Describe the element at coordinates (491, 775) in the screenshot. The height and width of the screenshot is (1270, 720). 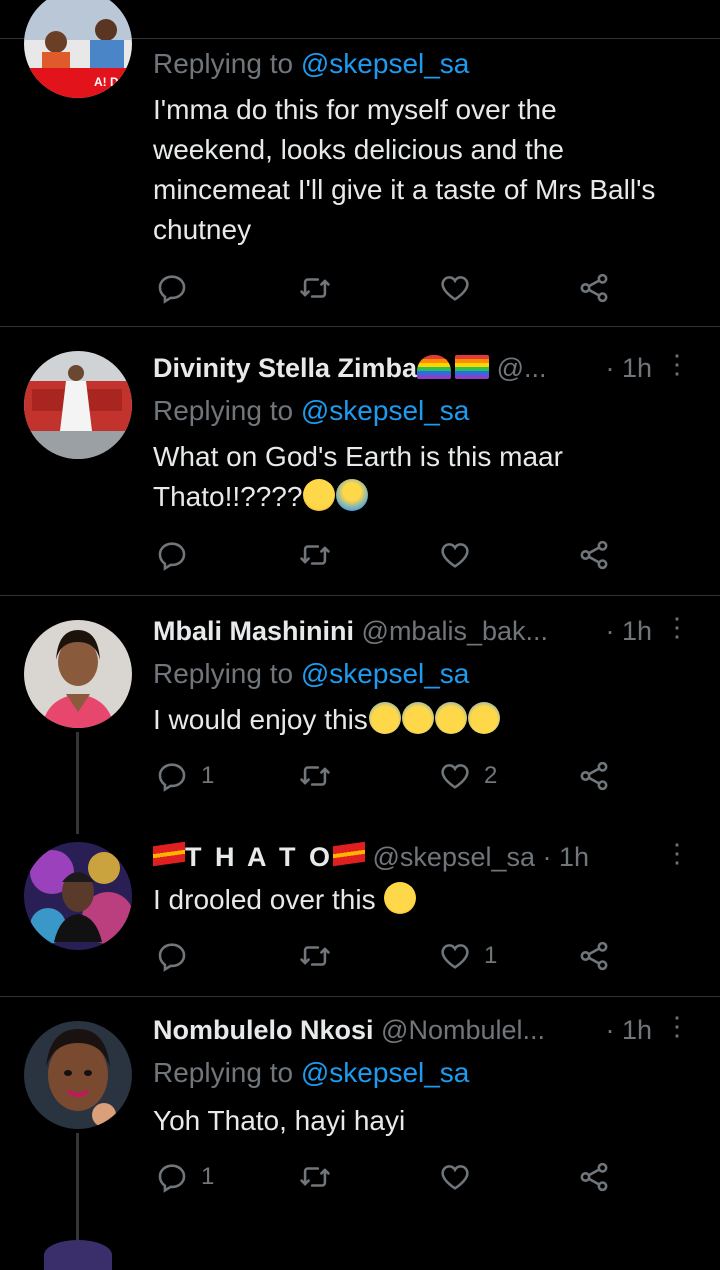
I see `like-count: 2` at that location.